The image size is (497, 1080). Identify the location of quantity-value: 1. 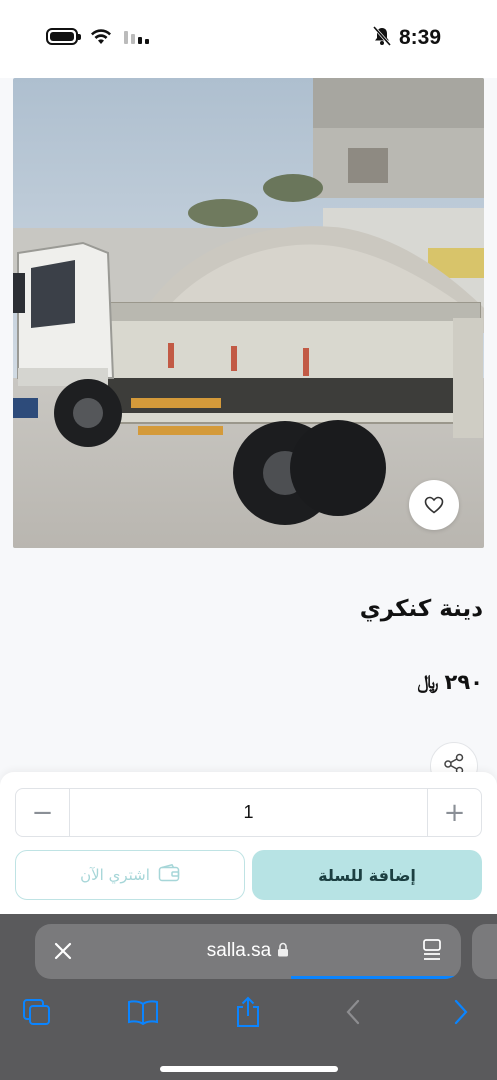
(248, 812).